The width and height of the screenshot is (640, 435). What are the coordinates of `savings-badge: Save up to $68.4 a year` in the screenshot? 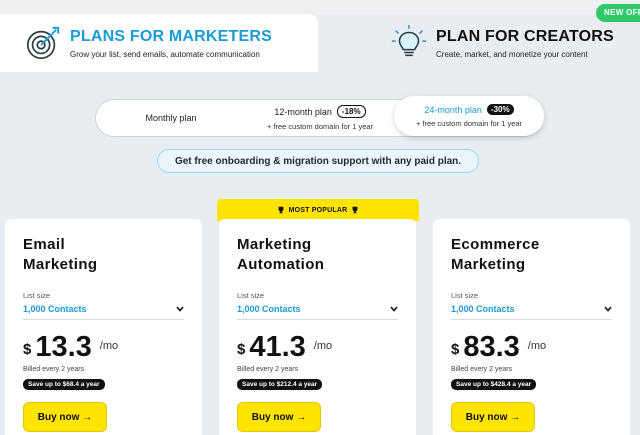 It's located at (64, 384).